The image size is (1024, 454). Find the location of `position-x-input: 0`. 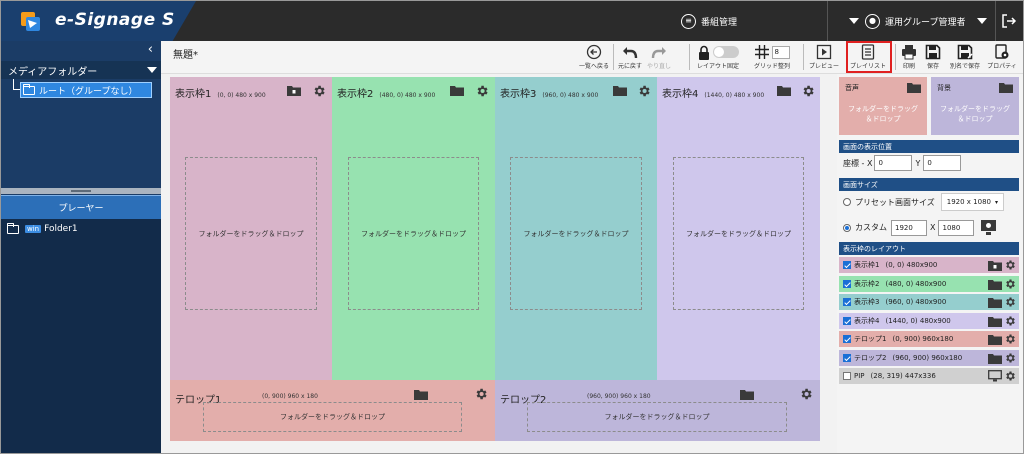

position-x-input: 0 is located at coordinates (893, 163).